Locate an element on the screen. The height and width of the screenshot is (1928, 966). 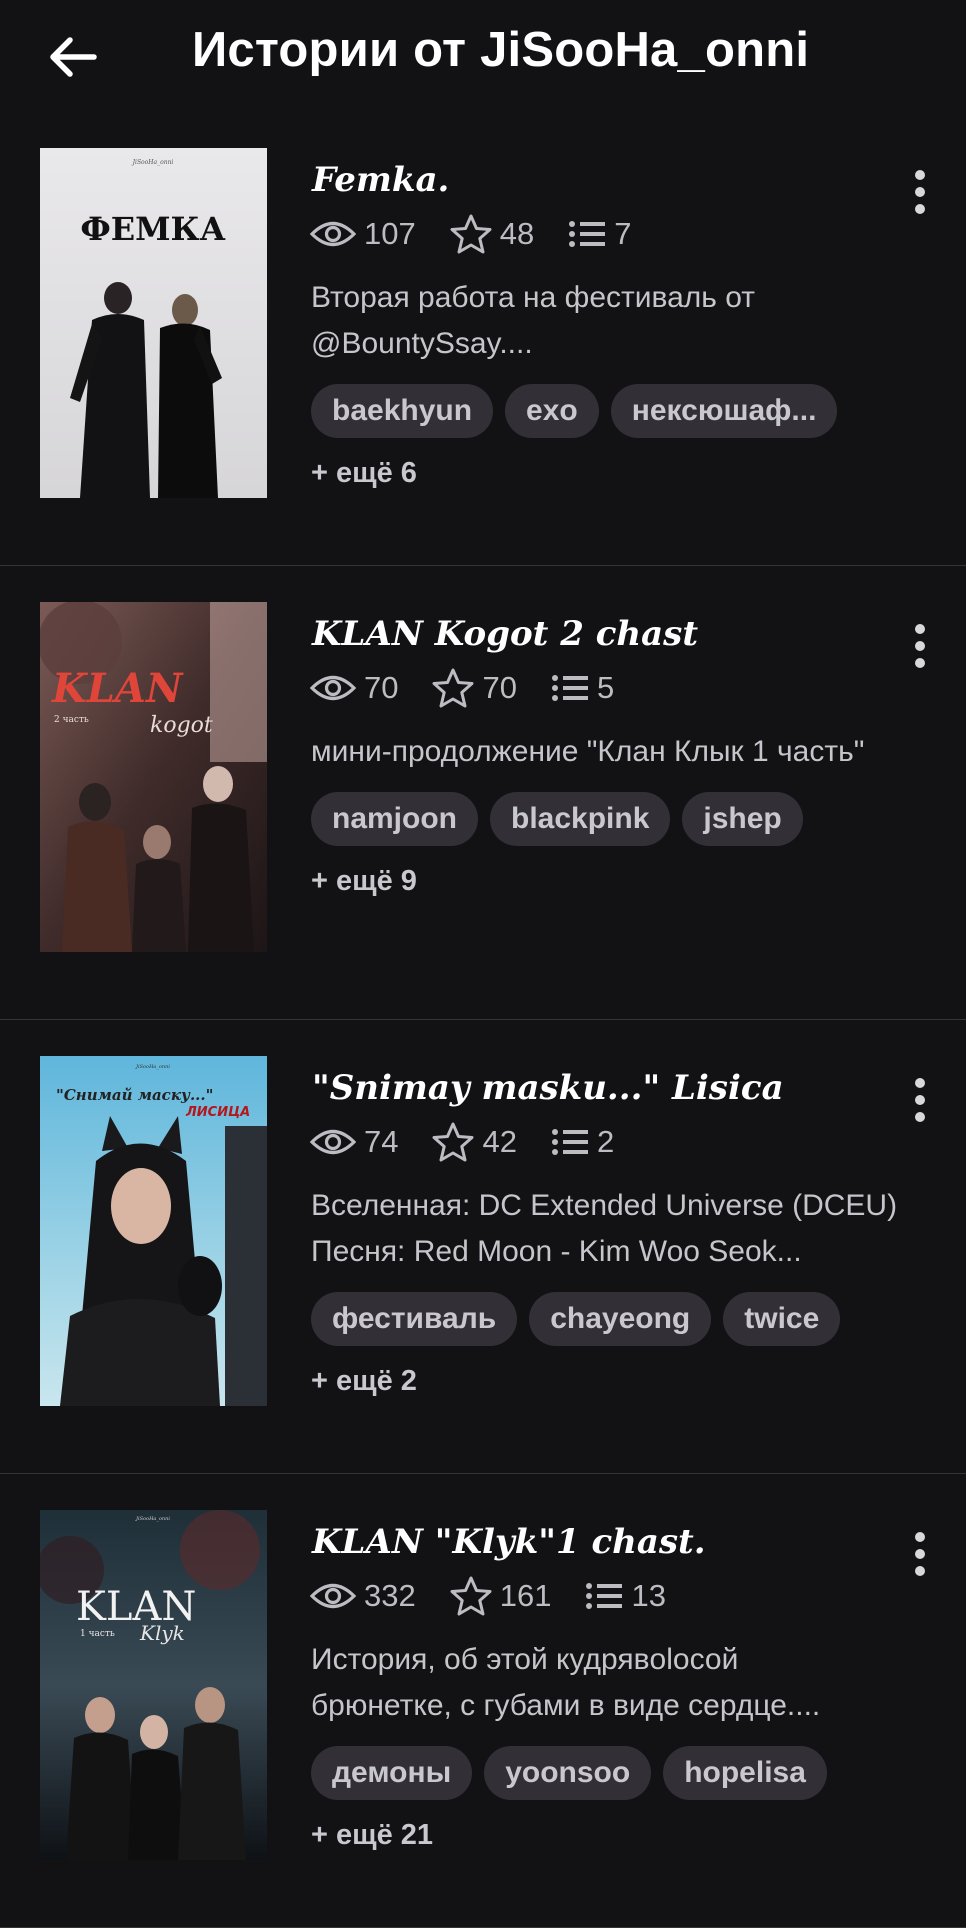
views-count: 332 is located at coordinates (390, 1595).